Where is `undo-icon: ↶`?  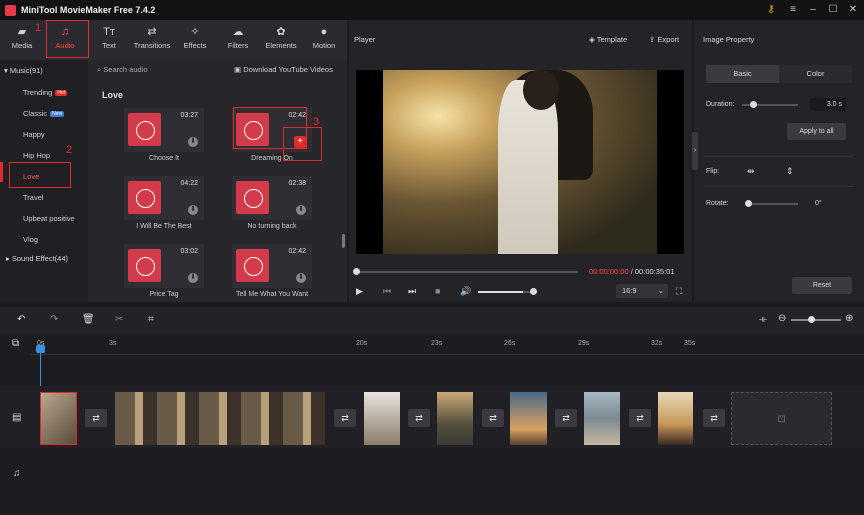 undo-icon: ↶ is located at coordinates (21, 319).